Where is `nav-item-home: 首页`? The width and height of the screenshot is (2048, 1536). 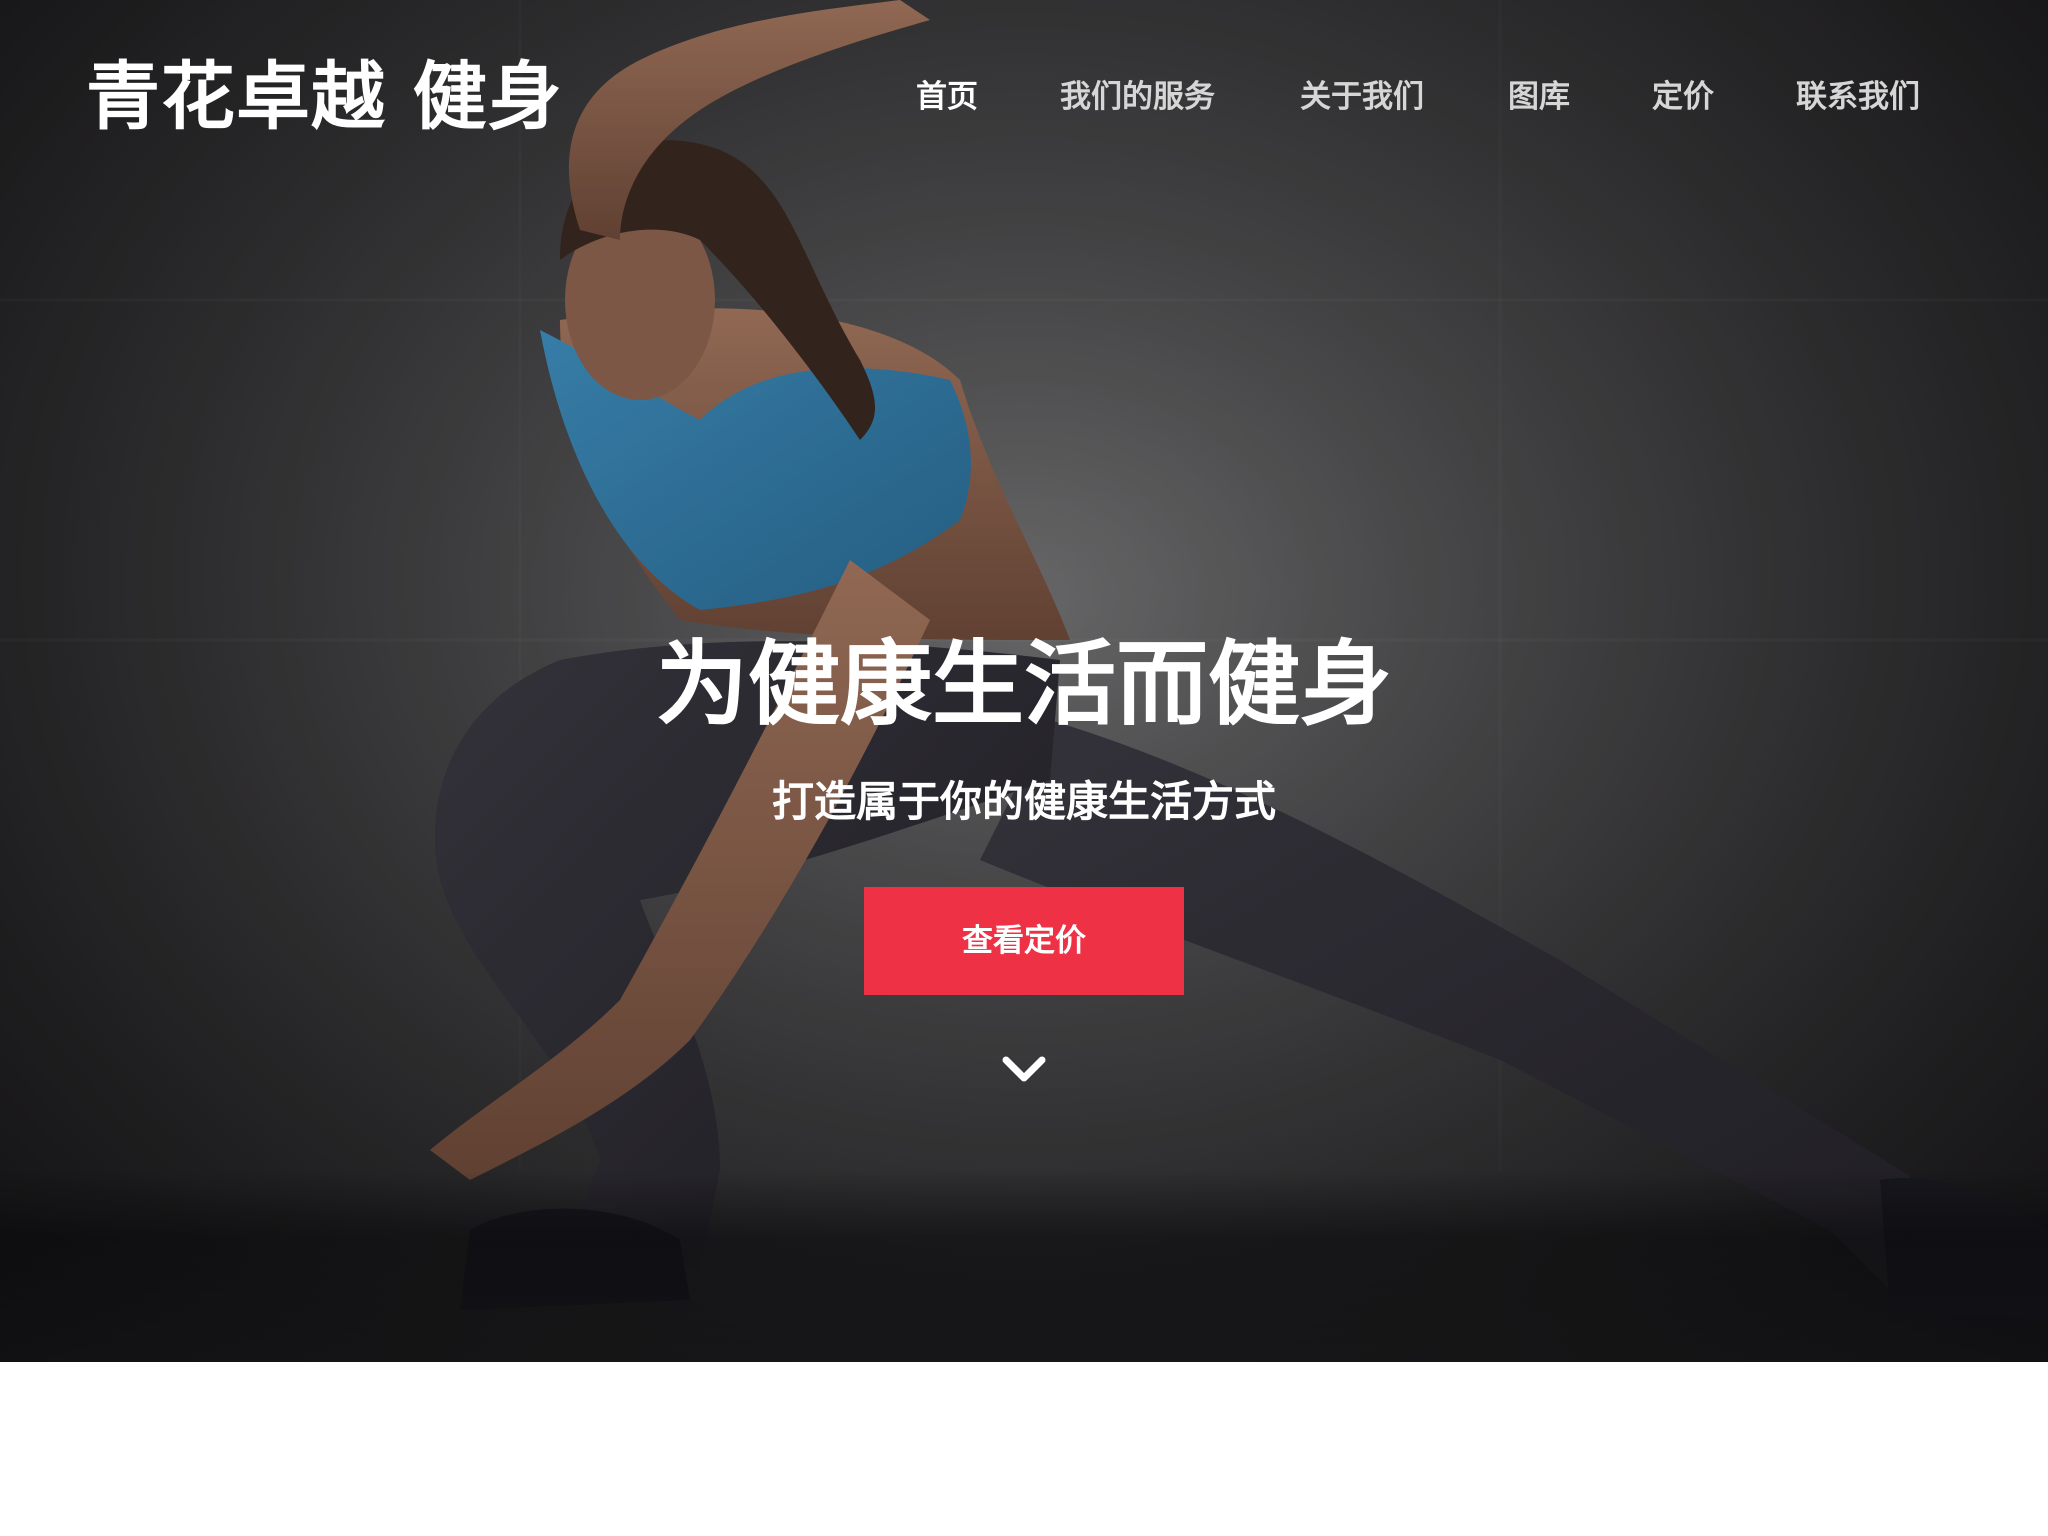
nav-item-home: 首页 is located at coordinates (947, 97).